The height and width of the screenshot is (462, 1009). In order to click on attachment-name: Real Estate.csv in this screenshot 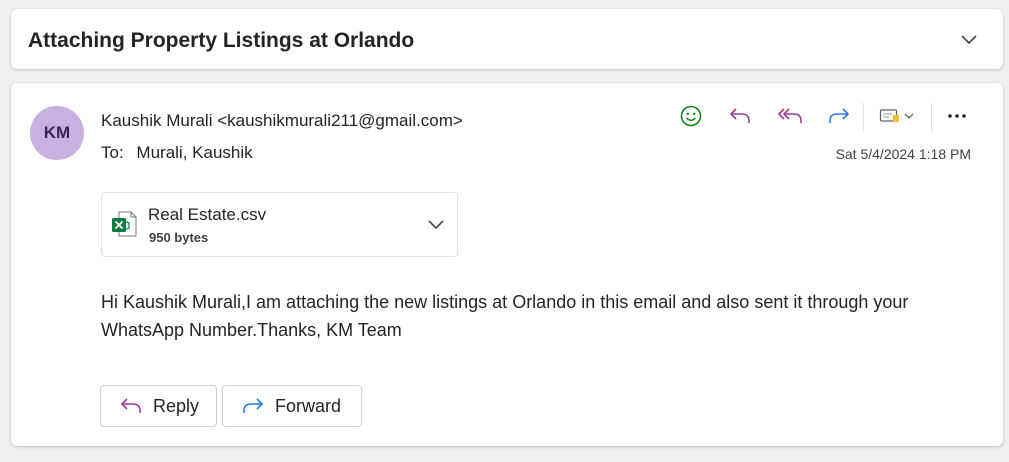, I will do `click(207, 214)`.